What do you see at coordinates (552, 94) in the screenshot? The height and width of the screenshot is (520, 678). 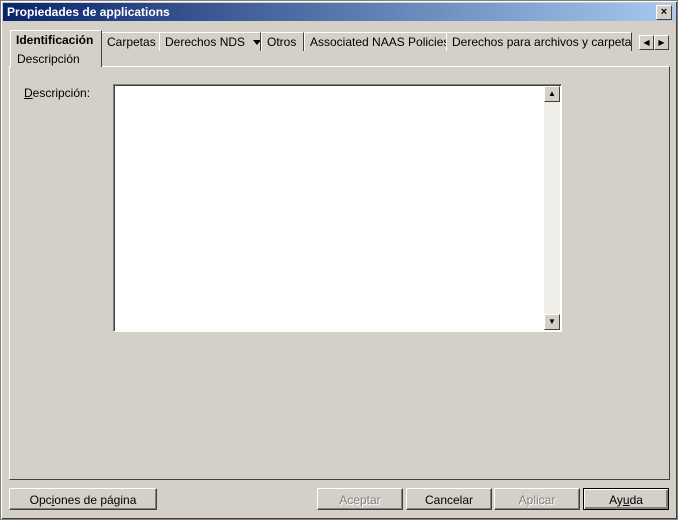 I see `scroll-up-icon: ▲` at bounding box center [552, 94].